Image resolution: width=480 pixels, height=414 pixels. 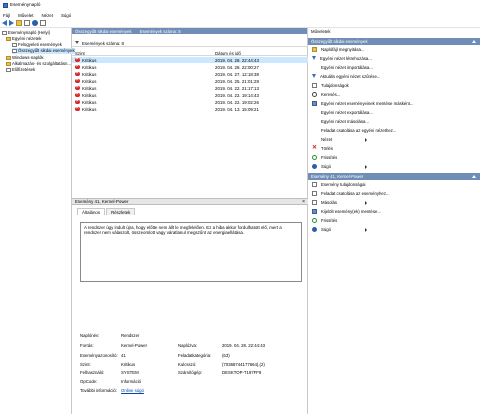 I want to click on close-icon: ×, so click(x=303, y=202).